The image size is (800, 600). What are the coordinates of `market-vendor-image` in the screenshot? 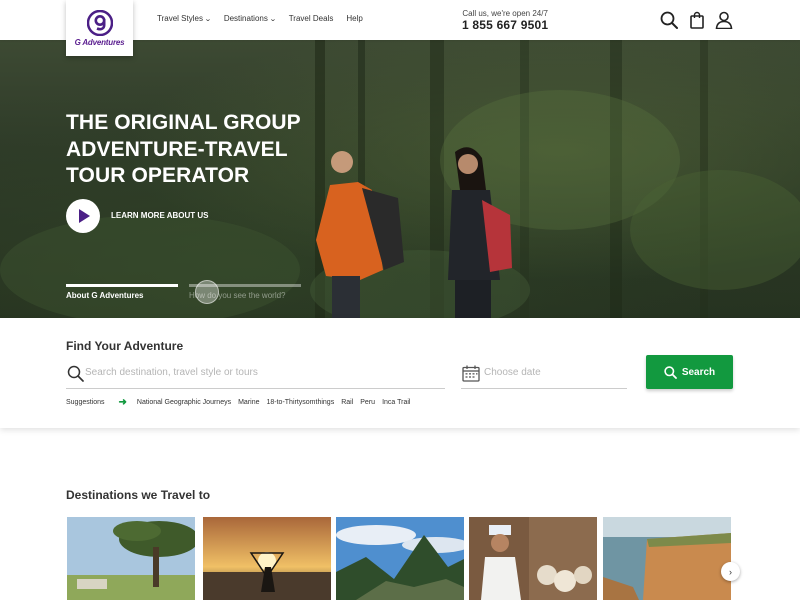 It's located at (533, 558).